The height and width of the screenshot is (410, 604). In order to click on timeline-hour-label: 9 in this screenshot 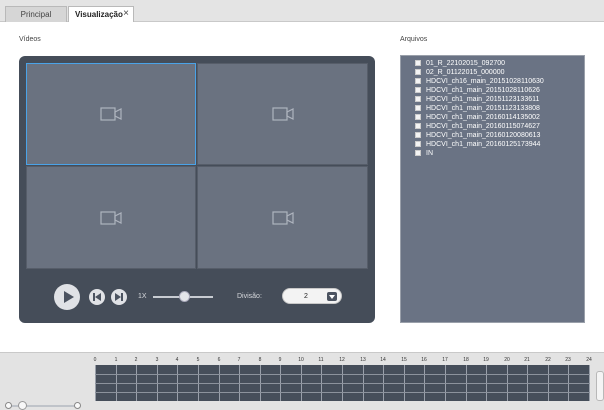, I will do `click(280, 360)`.